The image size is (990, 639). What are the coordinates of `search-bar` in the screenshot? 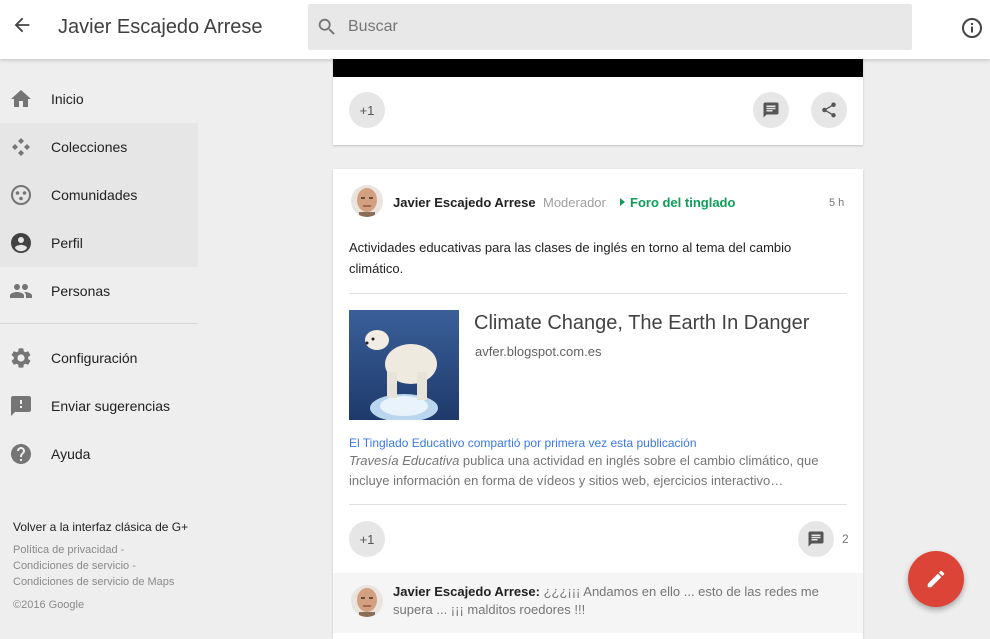 It's located at (610, 27).